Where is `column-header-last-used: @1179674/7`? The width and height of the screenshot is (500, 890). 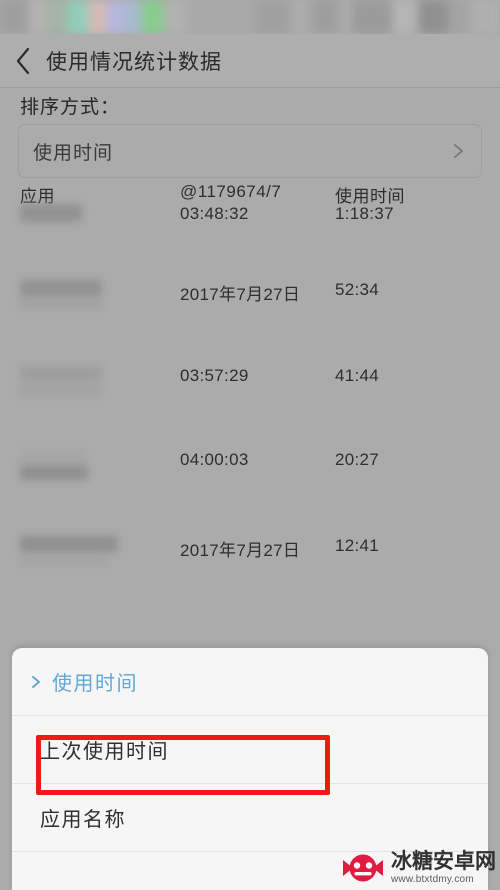 column-header-last-used: @1179674/7 is located at coordinates (231, 191).